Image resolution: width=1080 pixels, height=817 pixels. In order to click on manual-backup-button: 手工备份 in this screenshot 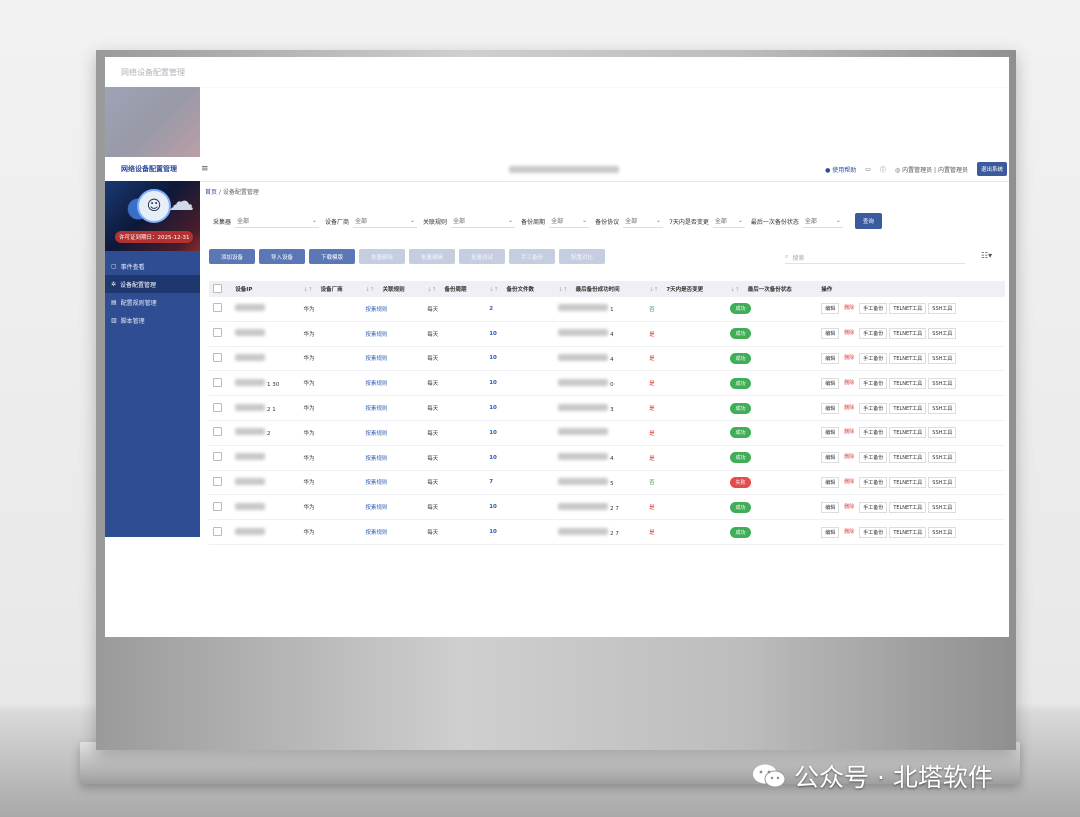, I will do `click(532, 256)`.